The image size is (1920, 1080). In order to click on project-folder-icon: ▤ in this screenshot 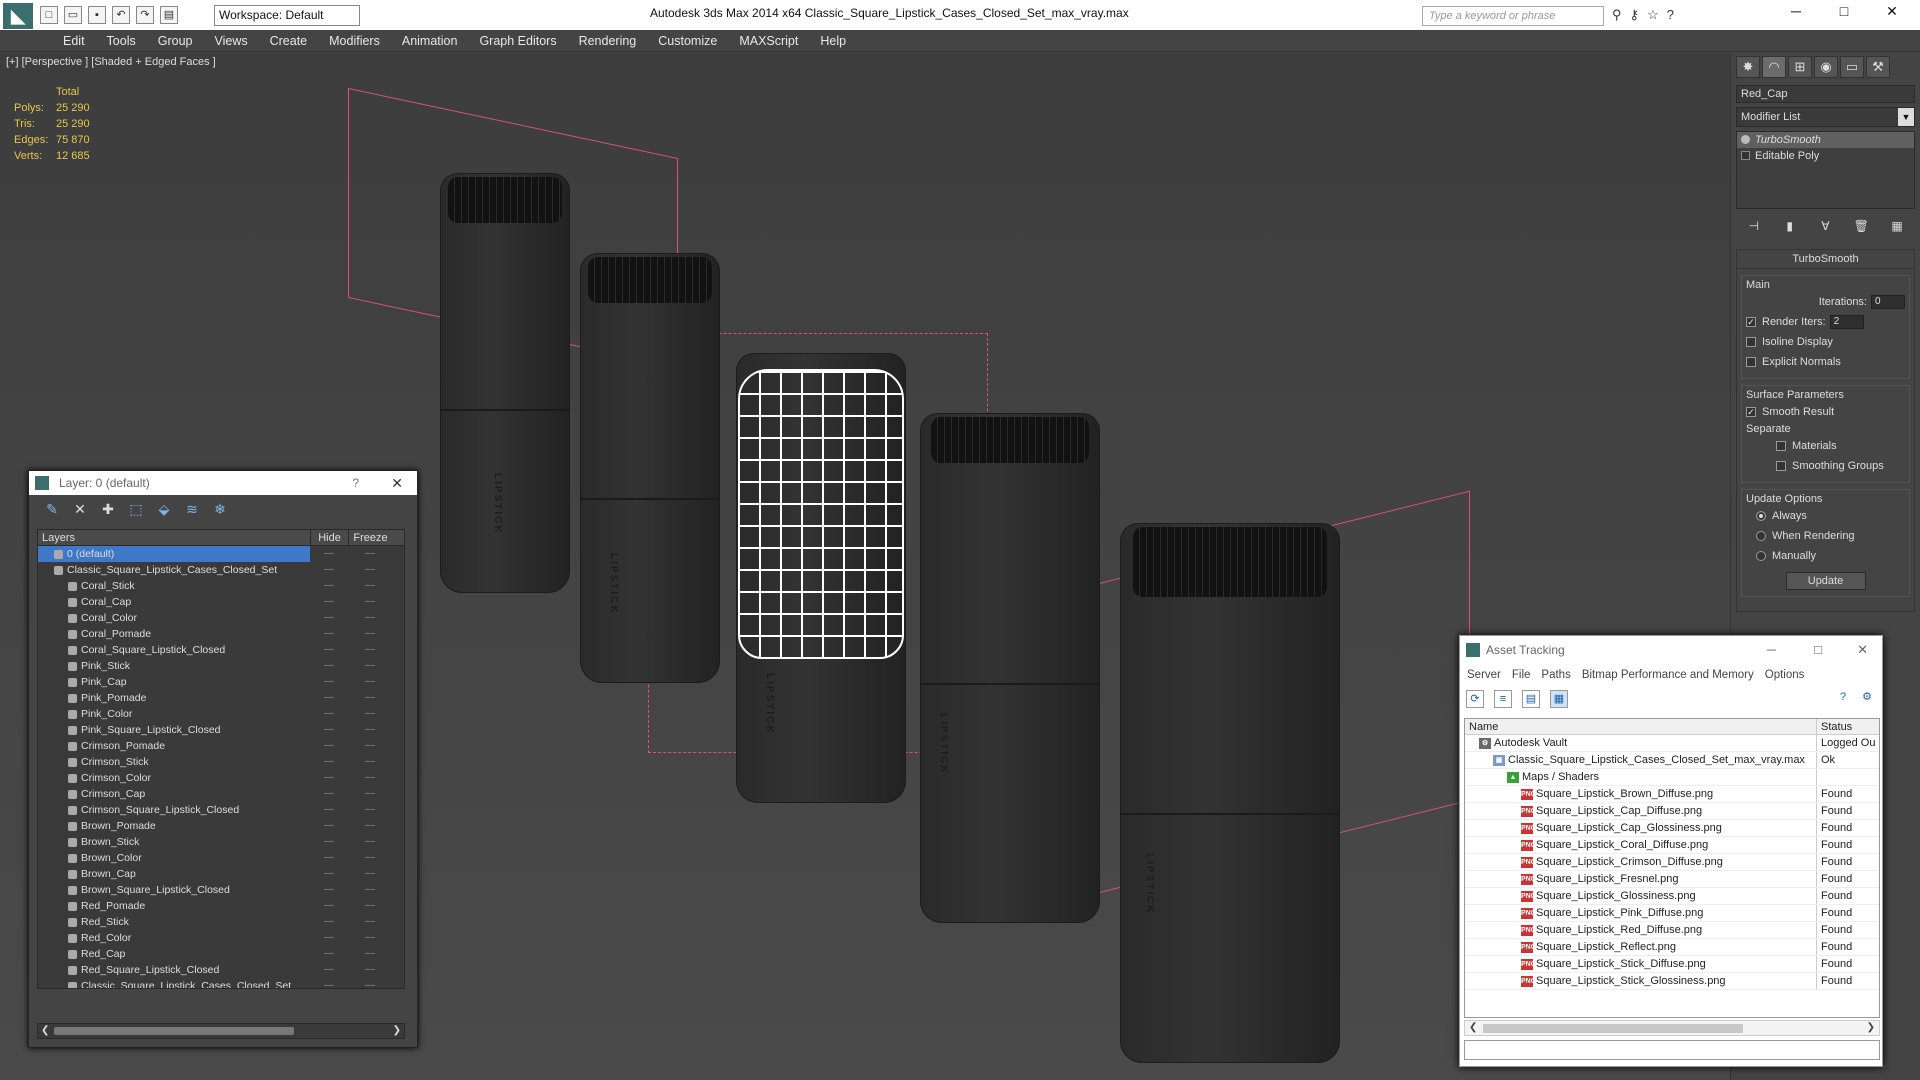, I will do `click(169, 15)`.